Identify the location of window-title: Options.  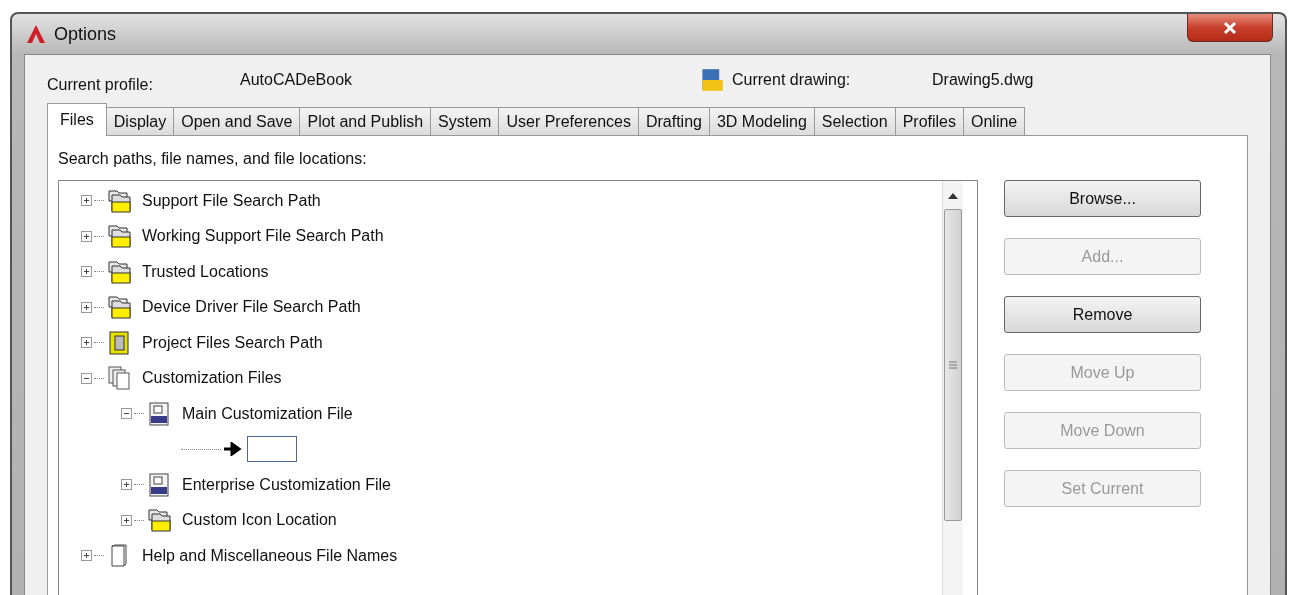
(85, 34).